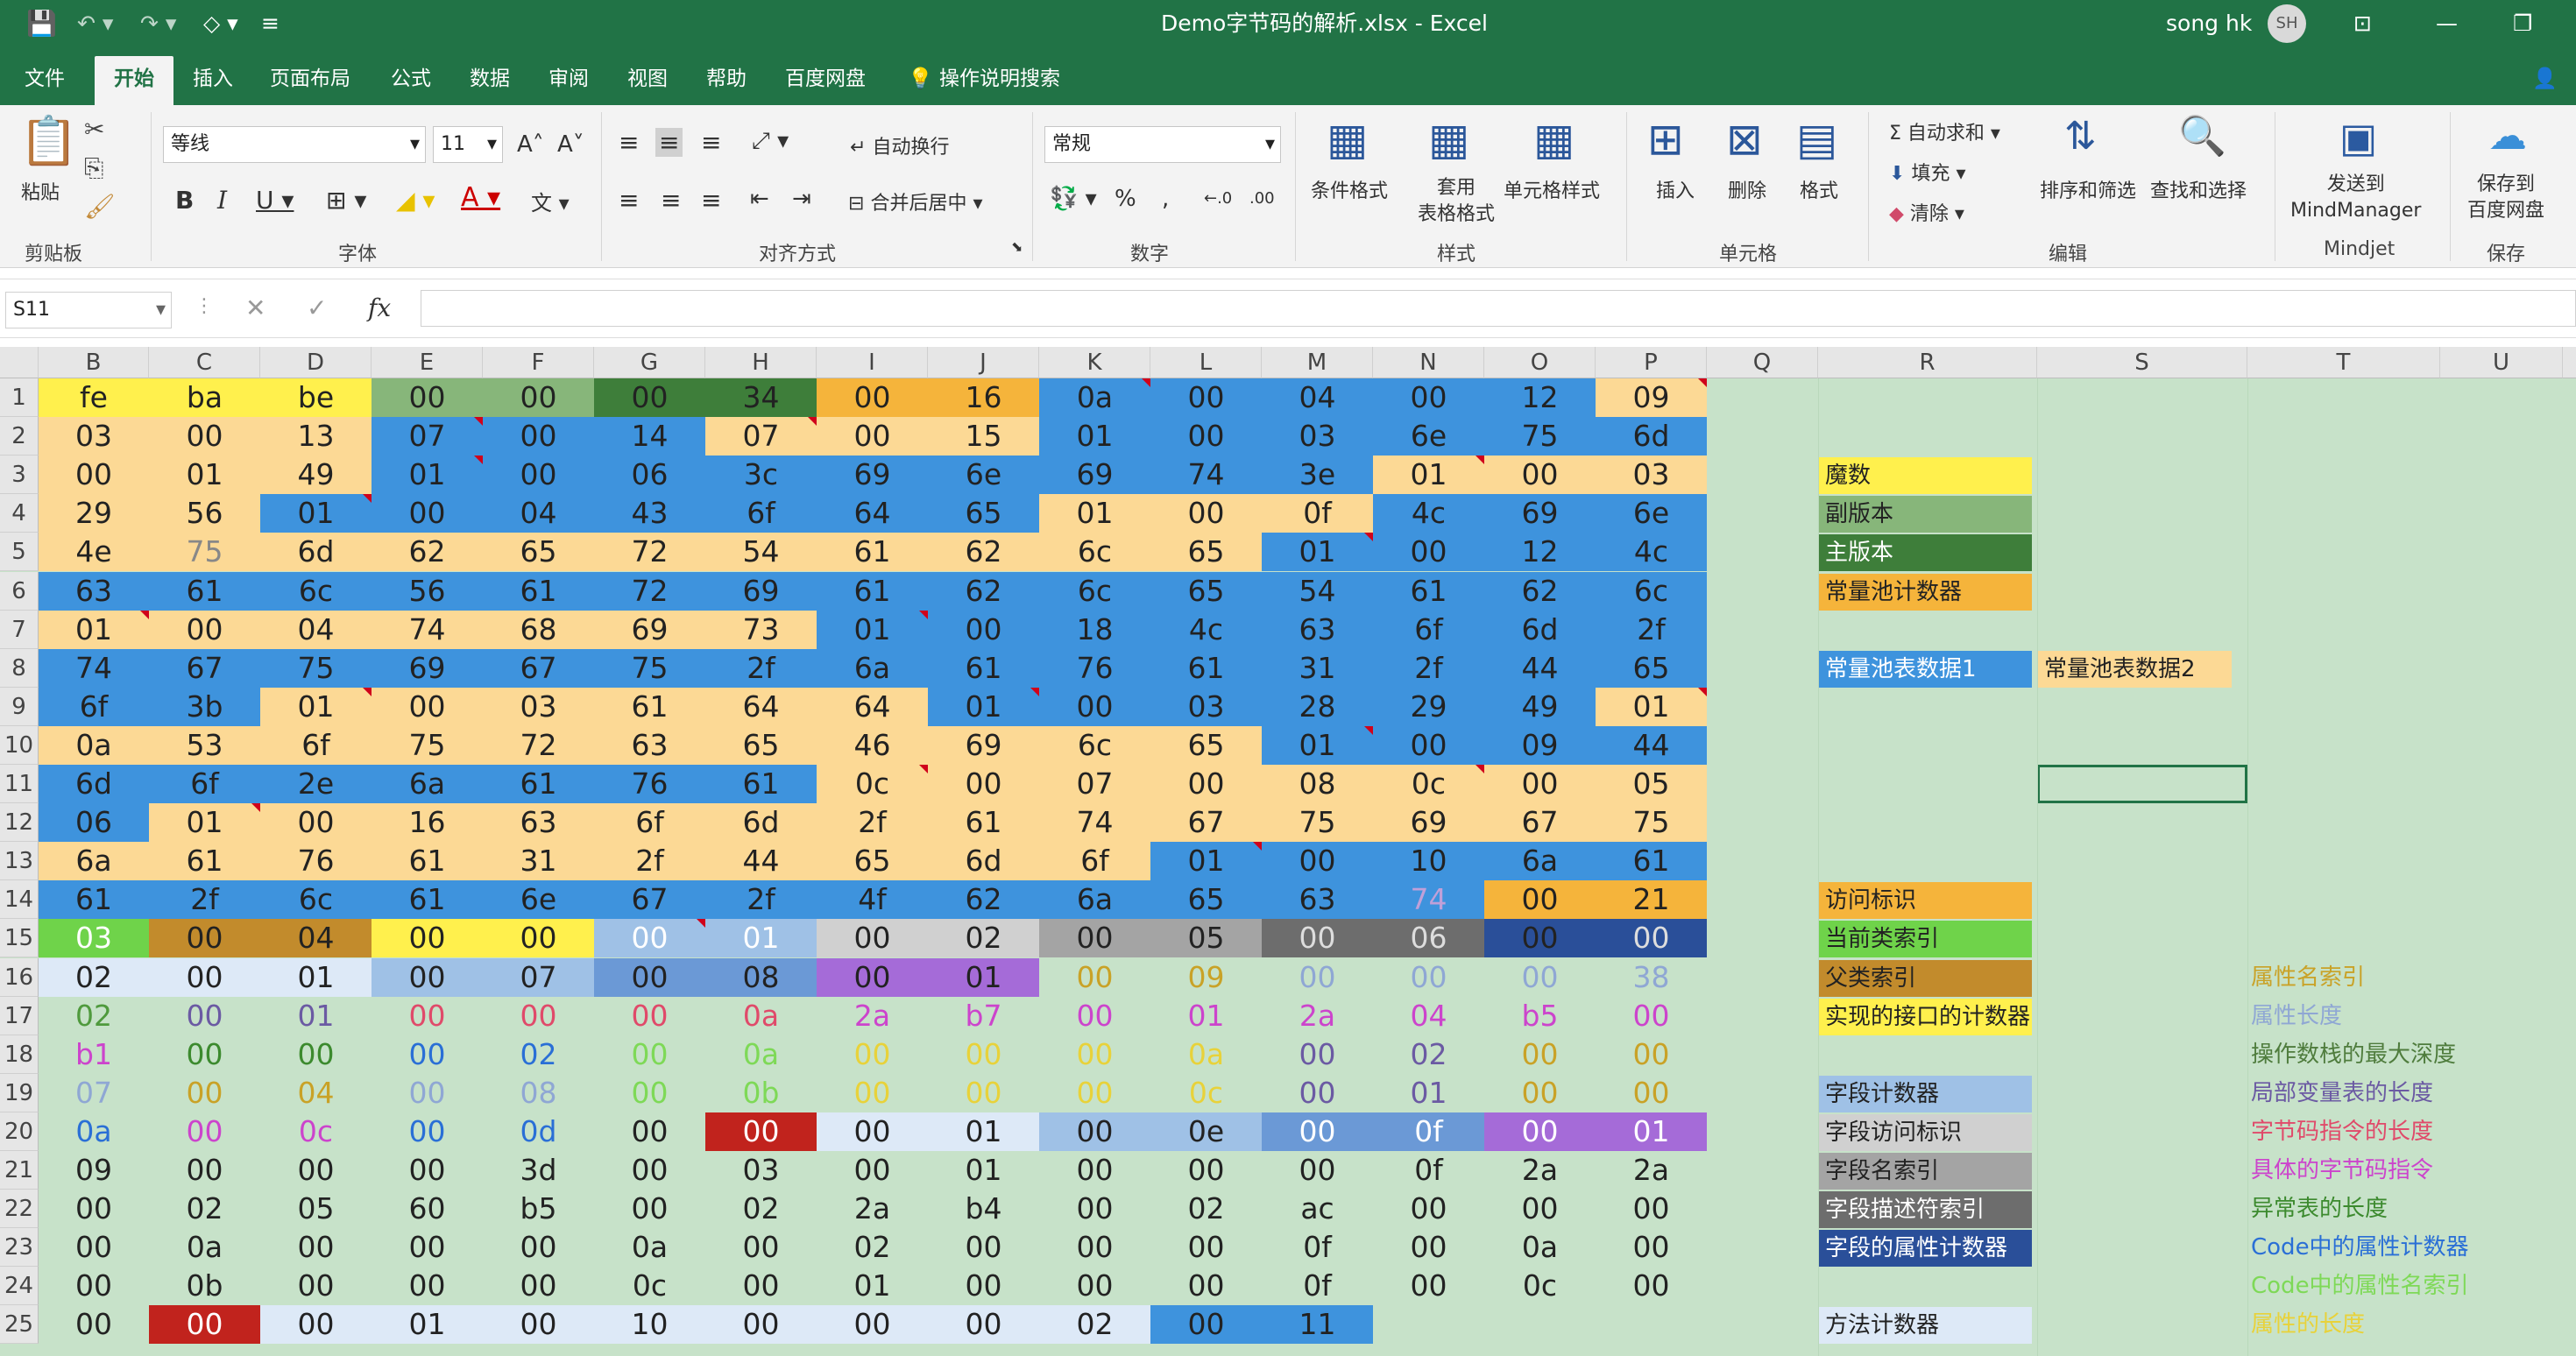 The image size is (2576, 1356). Describe the element at coordinates (2209, 23) in the screenshot. I see `user-name: song hk` at that location.